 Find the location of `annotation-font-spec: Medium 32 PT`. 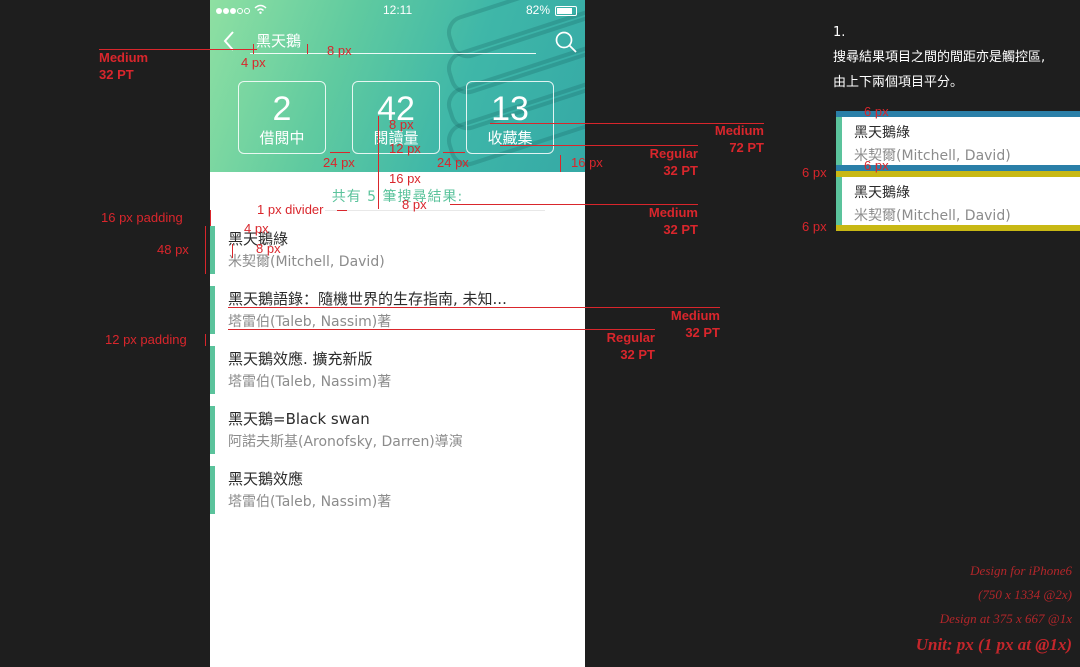

annotation-font-spec: Medium 32 PT is located at coordinates (123, 66).